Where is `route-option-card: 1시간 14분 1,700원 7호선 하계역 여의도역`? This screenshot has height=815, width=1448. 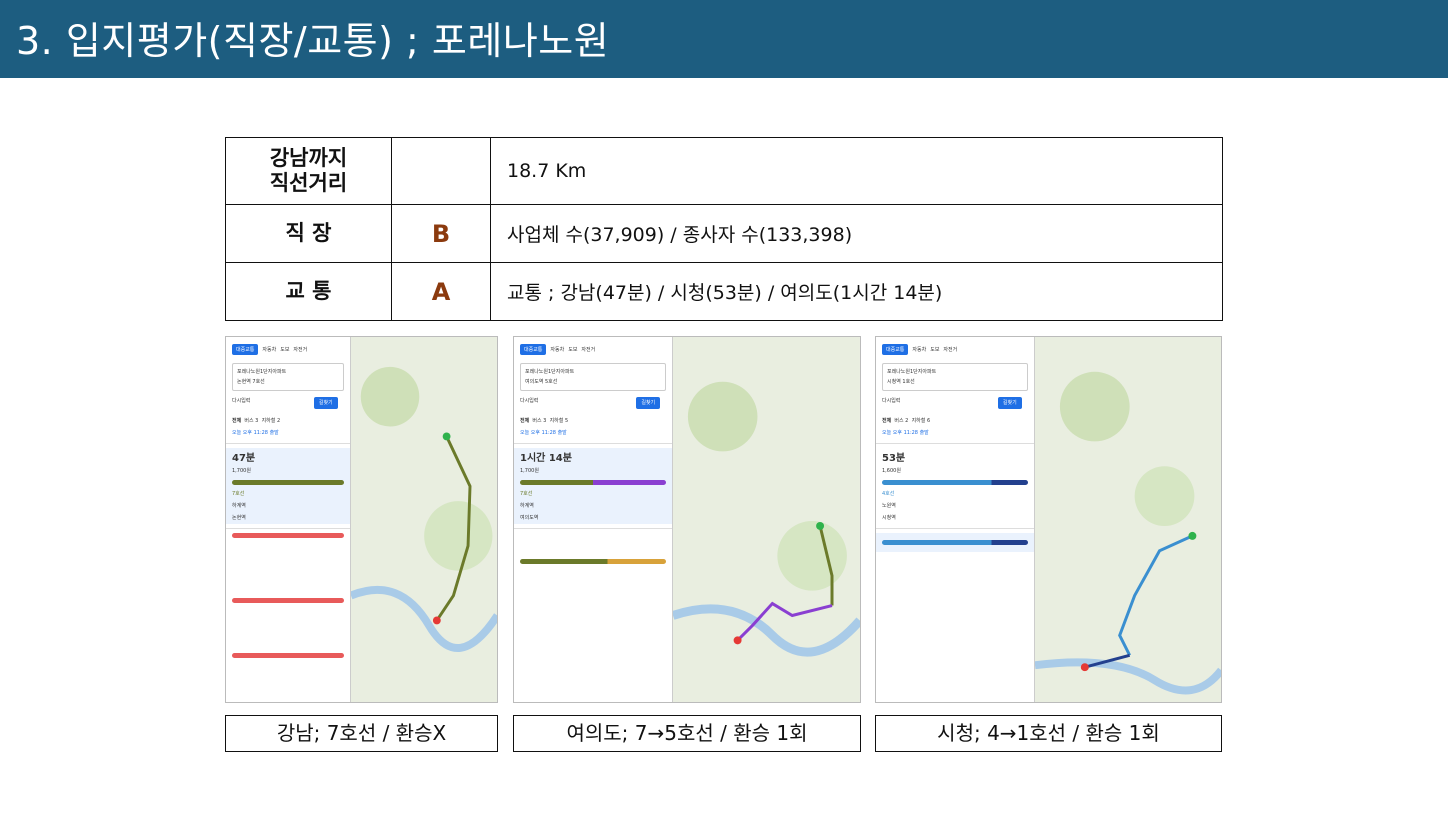 route-option-card: 1시간 14분 1,700원 7호선 하계역 여의도역 is located at coordinates (593, 486).